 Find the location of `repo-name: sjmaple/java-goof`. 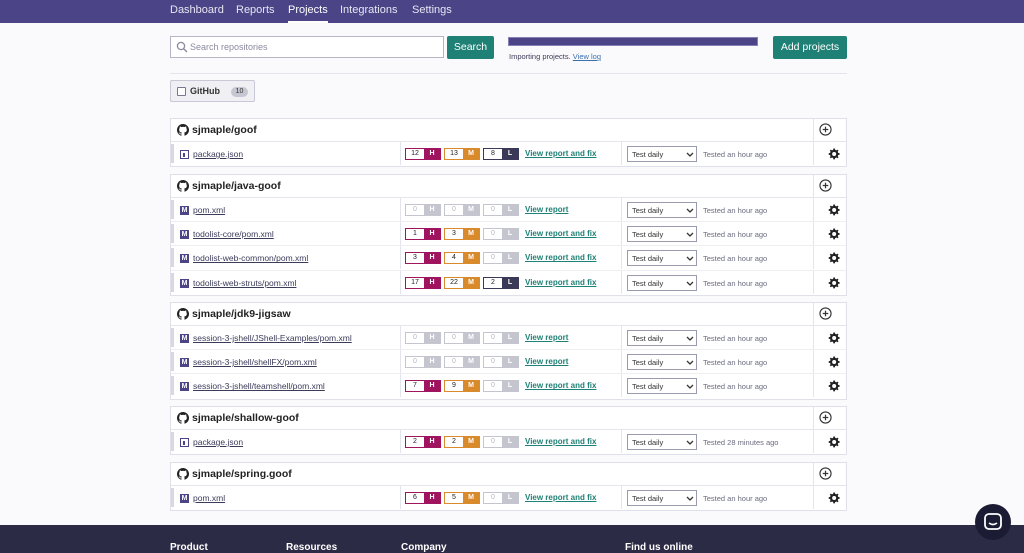

repo-name: sjmaple/java-goof is located at coordinates (236, 186).